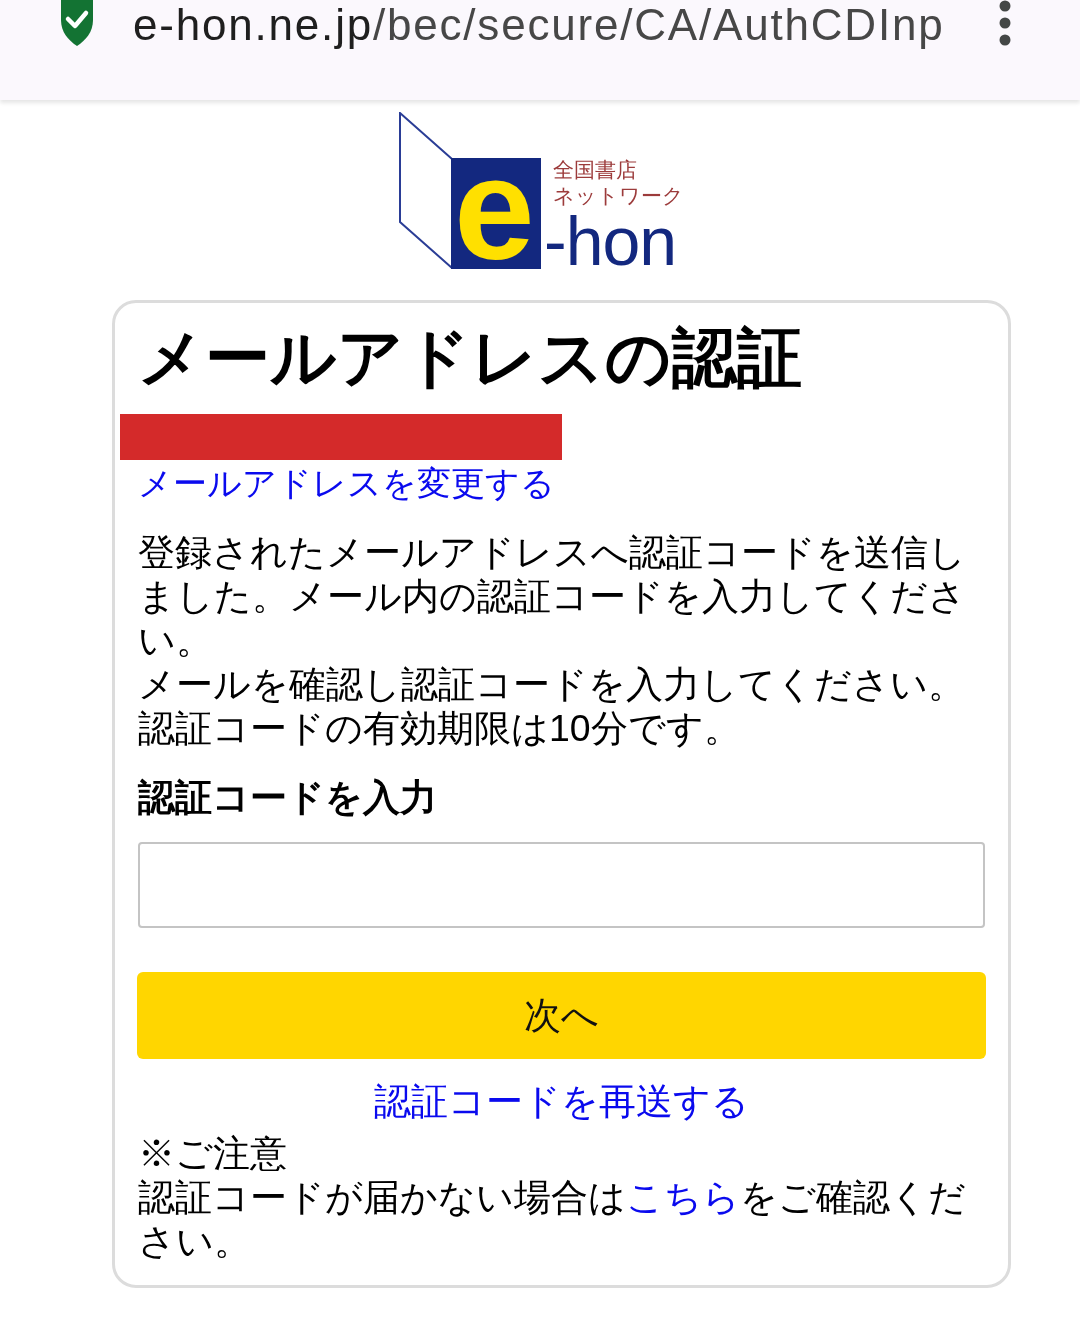 This screenshot has height=1323, width=1080. What do you see at coordinates (346, 483) in the screenshot?
I see `change-email-link: メールアドレスを変更する` at bounding box center [346, 483].